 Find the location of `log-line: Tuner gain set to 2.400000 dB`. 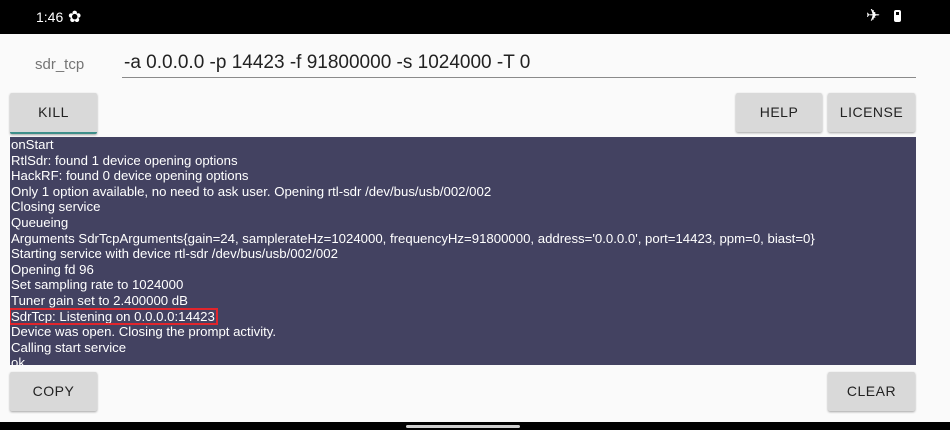

log-line: Tuner gain set to 2.400000 dB is located at coordinates (99, 300).